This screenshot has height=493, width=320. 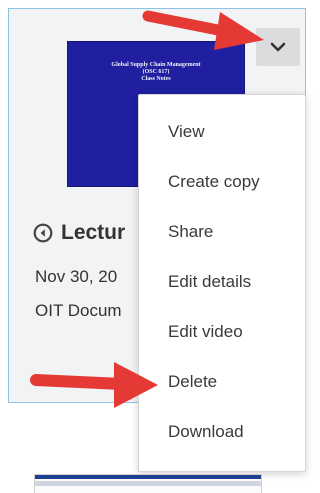 What do you see at coordinates (76, 276) in the screenshot?
I see `card-date: Nov 30, 20` at bounding box center [76, 276].